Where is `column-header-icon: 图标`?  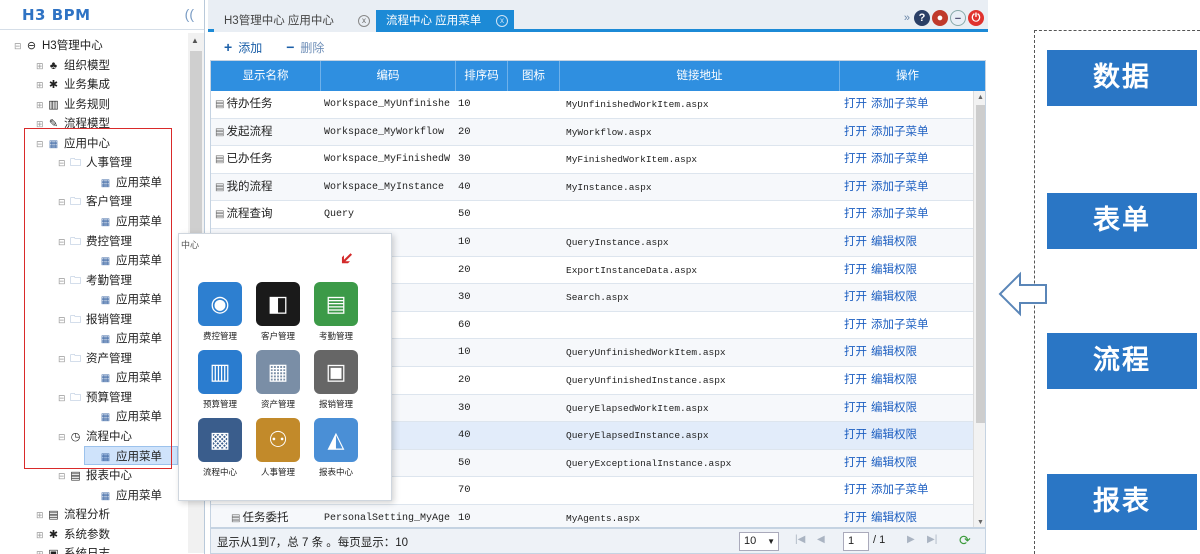 column-header-icon: 图标 is located at coordinates (534, 76).